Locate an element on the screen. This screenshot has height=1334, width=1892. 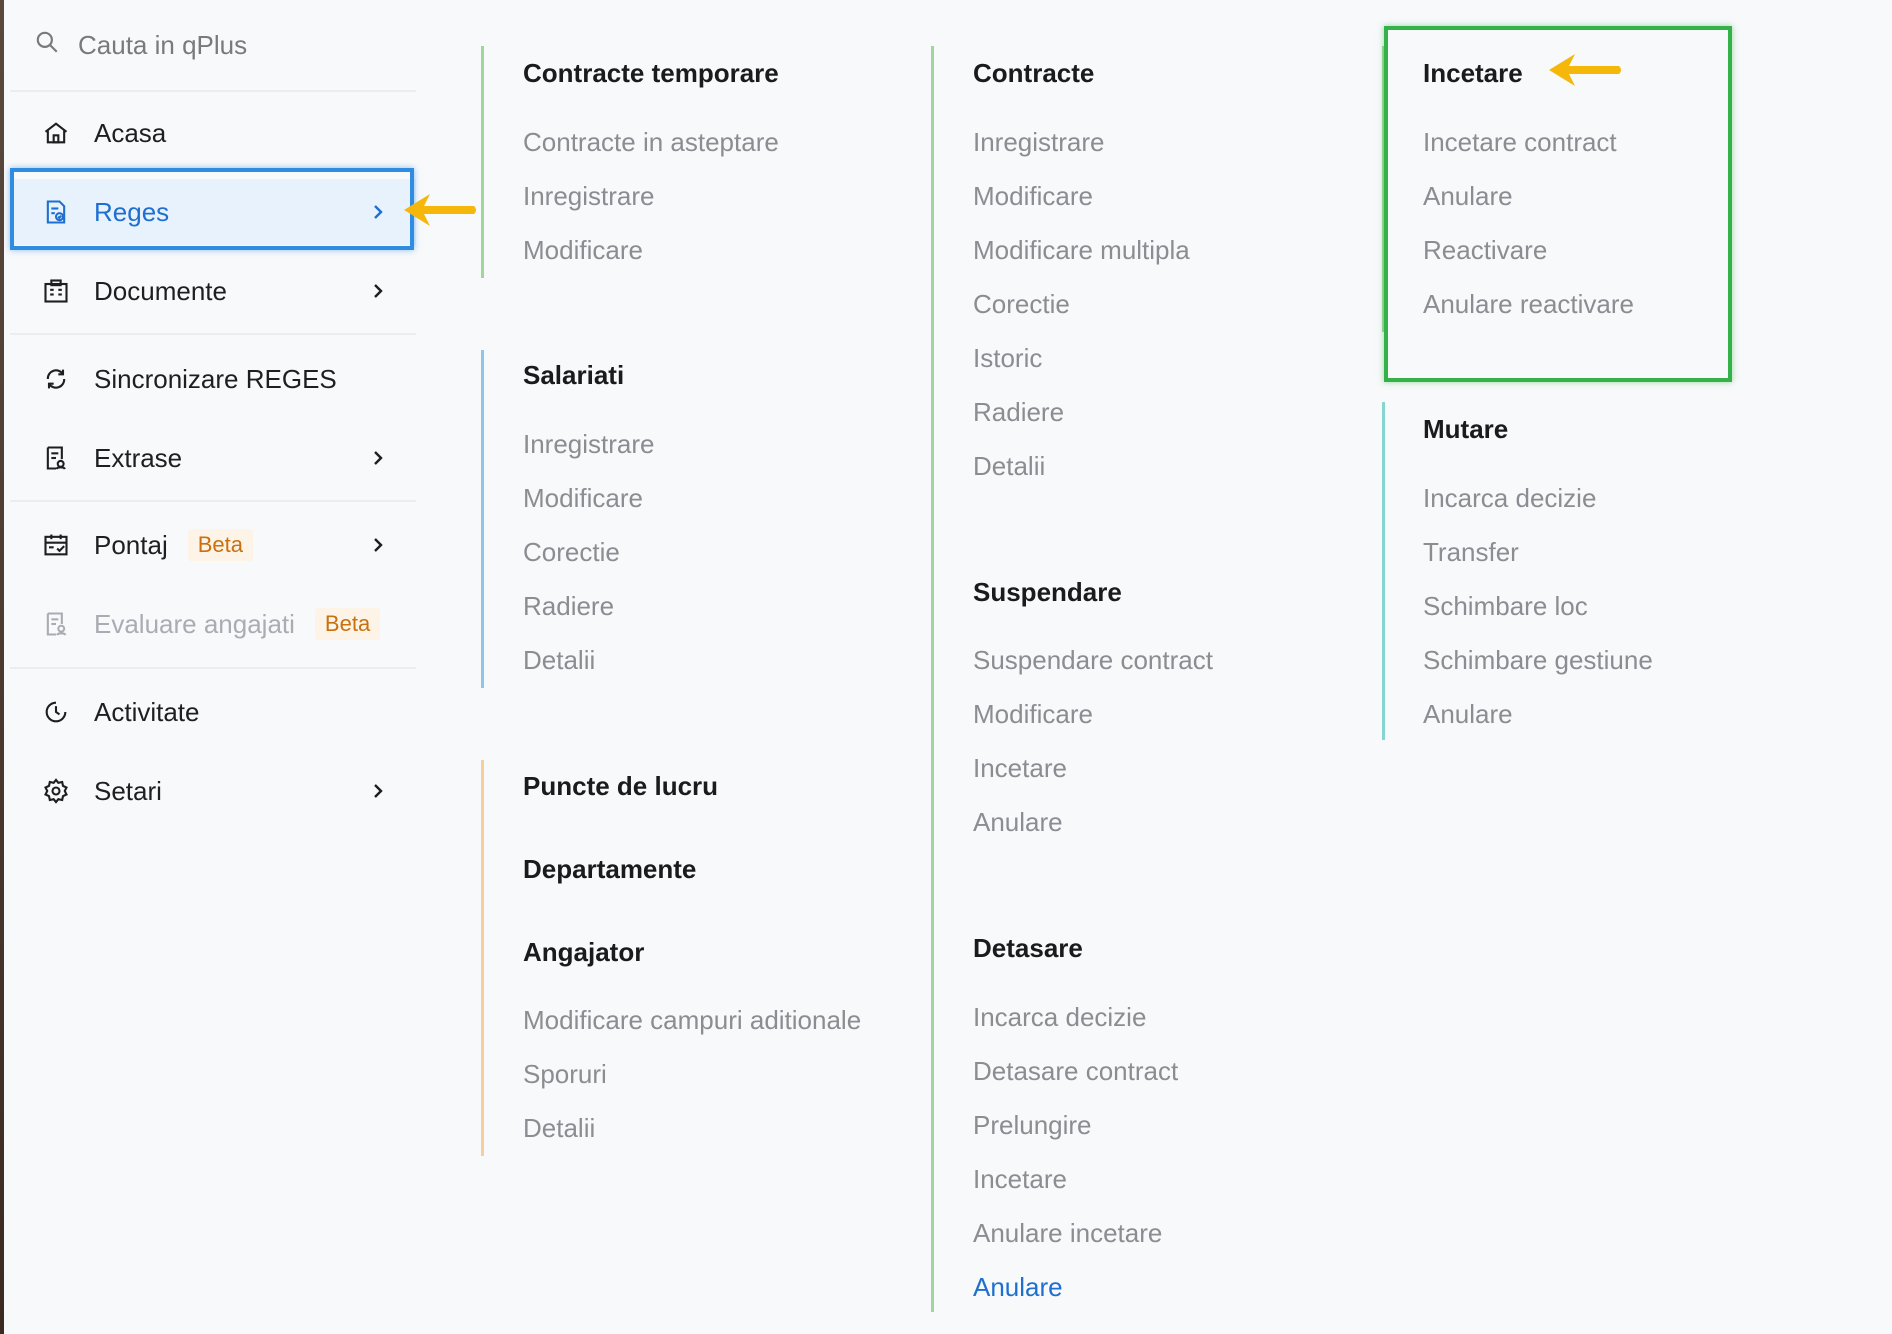
section-title-contracte: Contracte is located at coordinates (1034, 73).